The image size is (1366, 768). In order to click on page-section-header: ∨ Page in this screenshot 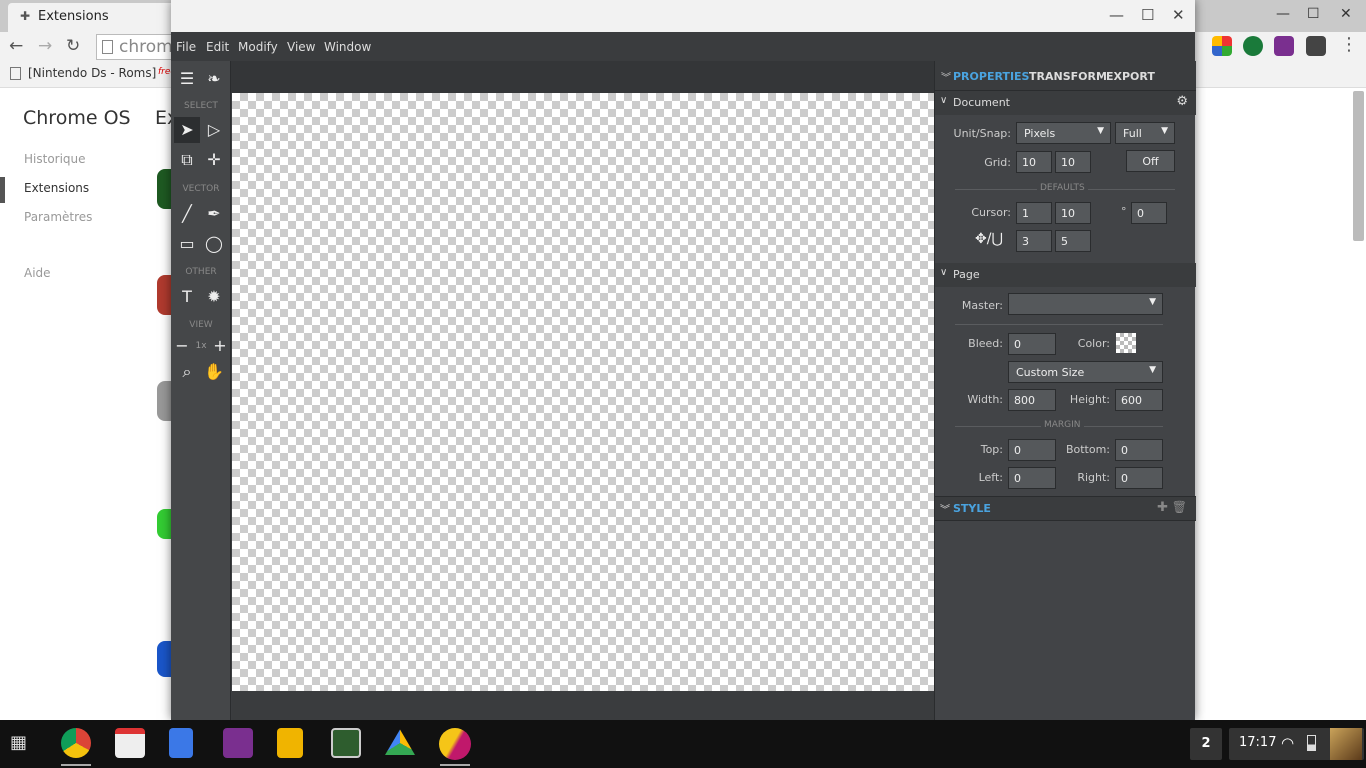, I will do `click(1065, 275)`.